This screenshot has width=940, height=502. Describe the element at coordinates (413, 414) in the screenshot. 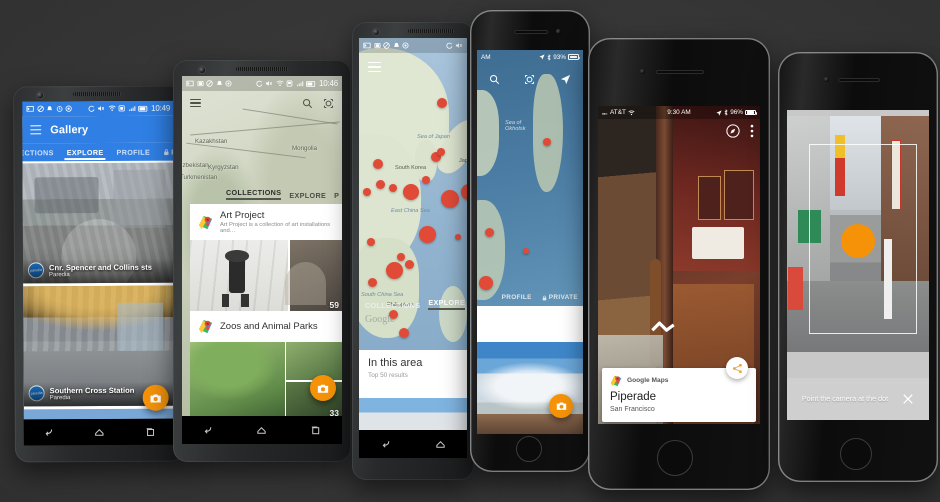

I see `sheet-photo-partial` at that location.